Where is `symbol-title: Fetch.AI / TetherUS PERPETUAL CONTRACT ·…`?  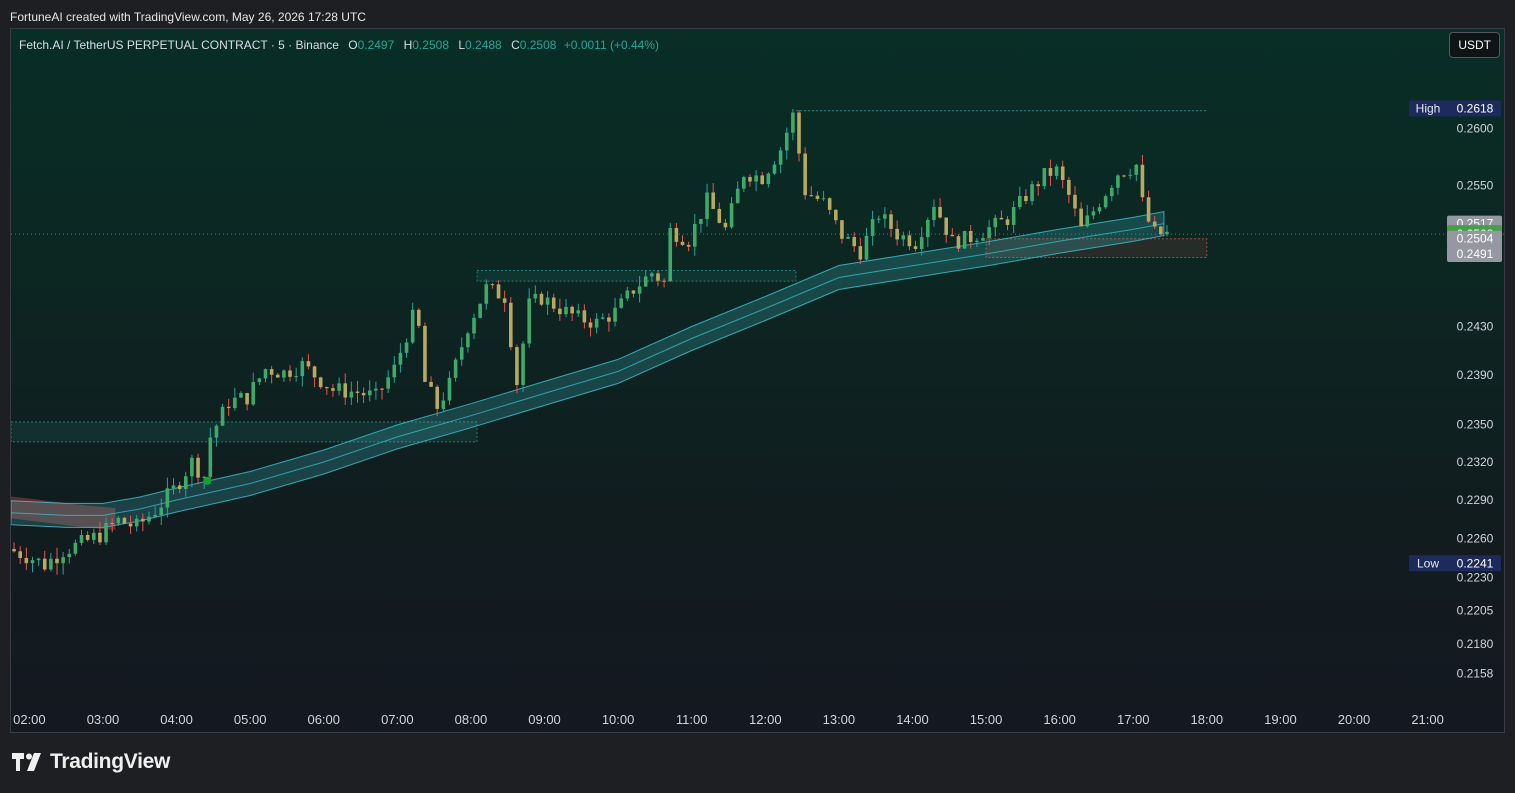 symbol-title: Fetch.AI / TetherUS PERPETUAL CONTRACT ·… is located at coordinates (179, 45).